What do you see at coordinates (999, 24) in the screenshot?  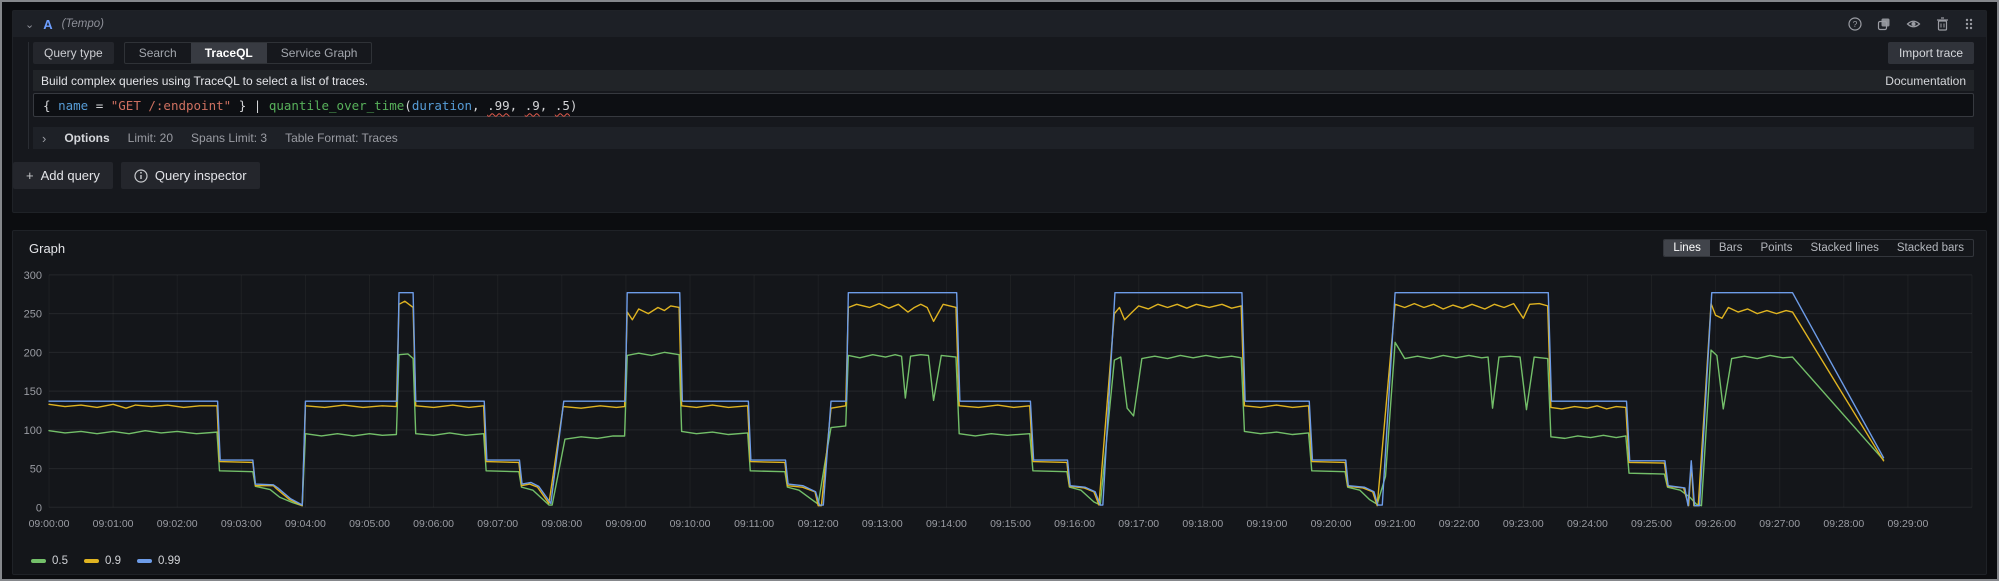 I see `query-row-header: ⌄ A (Tempo) ?` at bounding box center [999, 24].